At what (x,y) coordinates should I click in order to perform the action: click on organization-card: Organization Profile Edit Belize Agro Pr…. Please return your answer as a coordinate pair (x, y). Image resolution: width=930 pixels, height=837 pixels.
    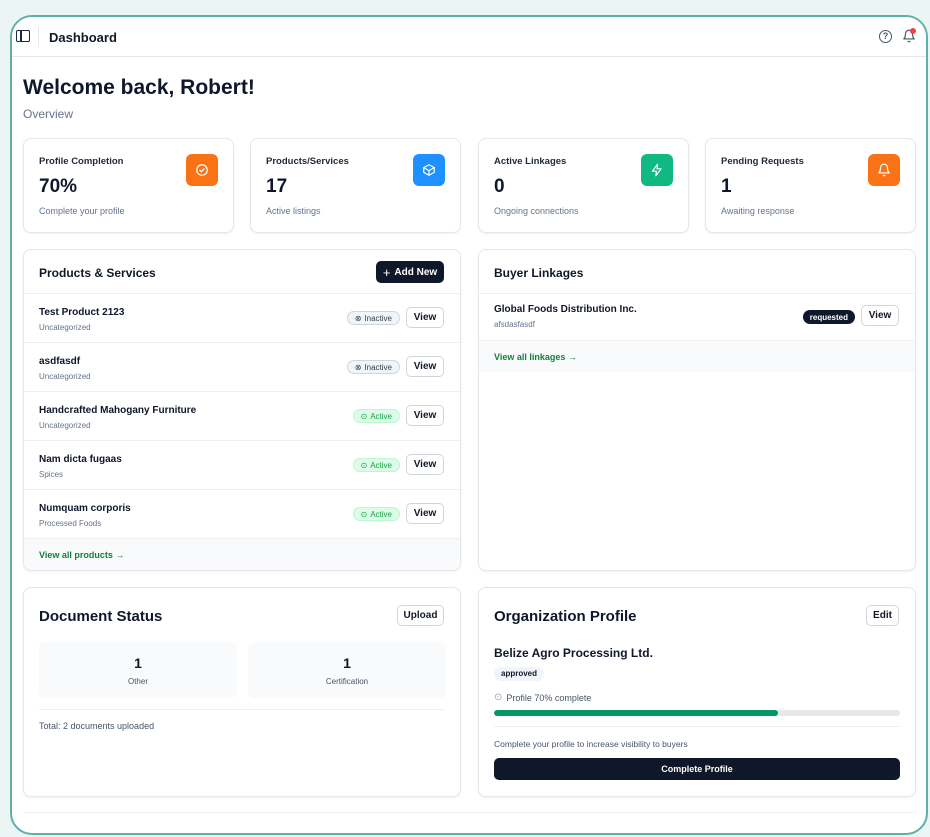
    Looking at the image, I should click on (697, 692).